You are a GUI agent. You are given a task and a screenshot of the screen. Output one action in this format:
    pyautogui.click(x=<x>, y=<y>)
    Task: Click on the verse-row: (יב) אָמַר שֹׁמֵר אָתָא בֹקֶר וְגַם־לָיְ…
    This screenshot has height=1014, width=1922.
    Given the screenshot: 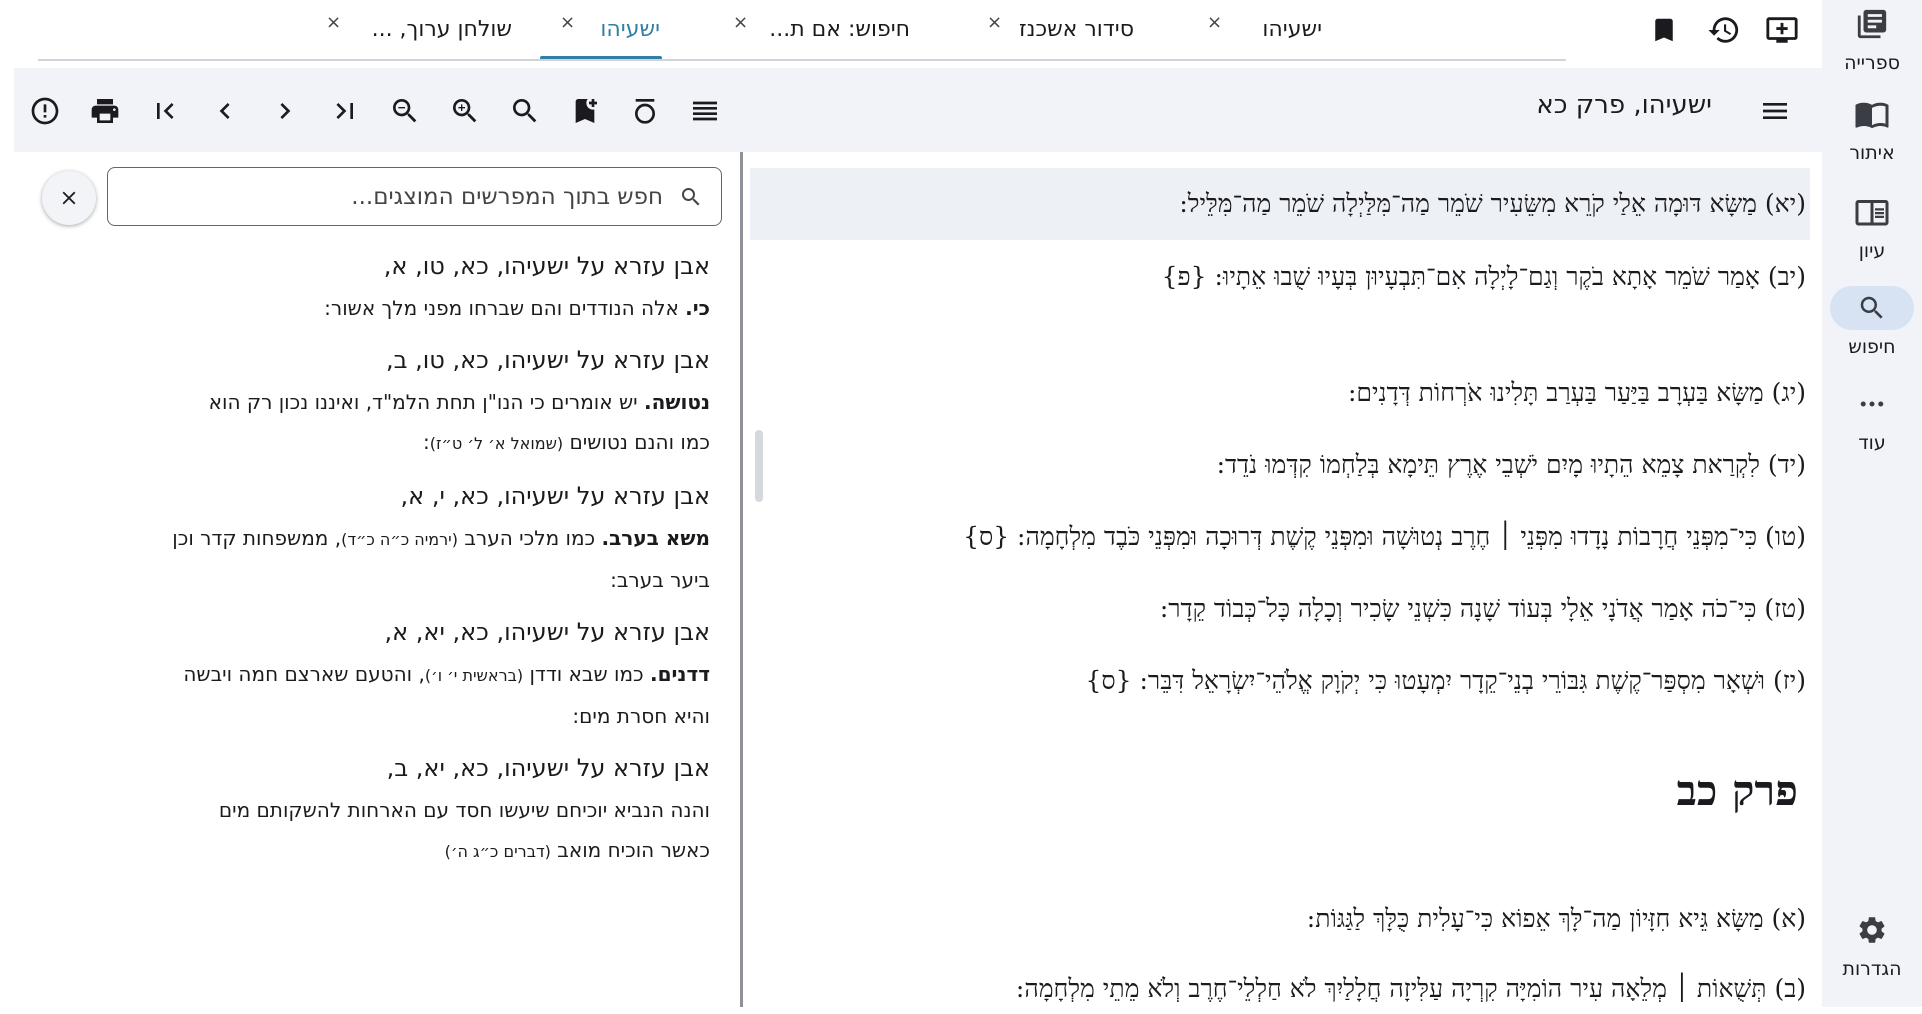 What is the action you would take?
    pyautogui.click(x=1484, y=277)
    